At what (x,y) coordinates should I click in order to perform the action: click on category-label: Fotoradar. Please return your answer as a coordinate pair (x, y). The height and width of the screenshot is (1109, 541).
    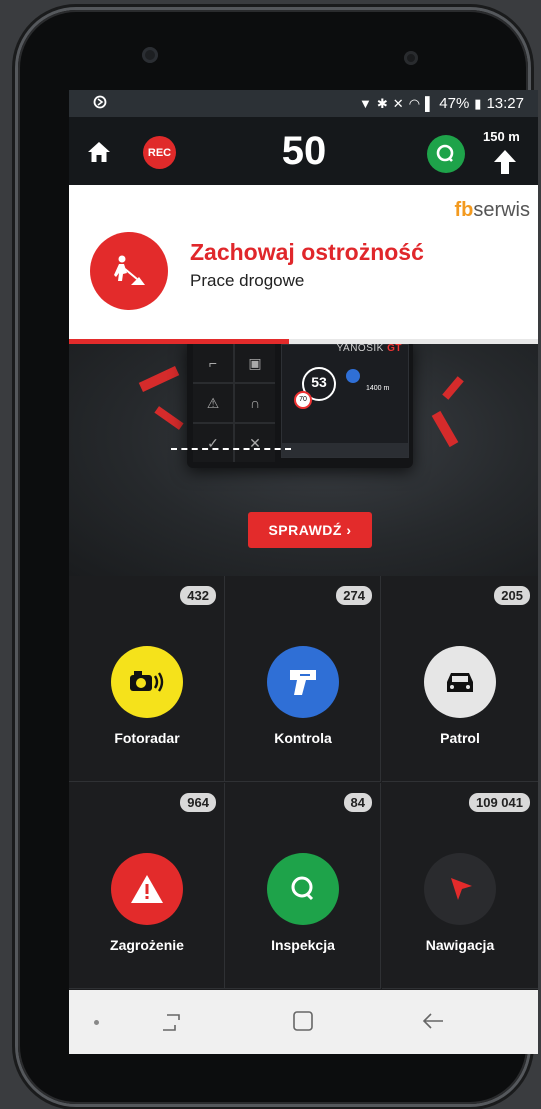
    Looking at the image, I should click on (147, 738).